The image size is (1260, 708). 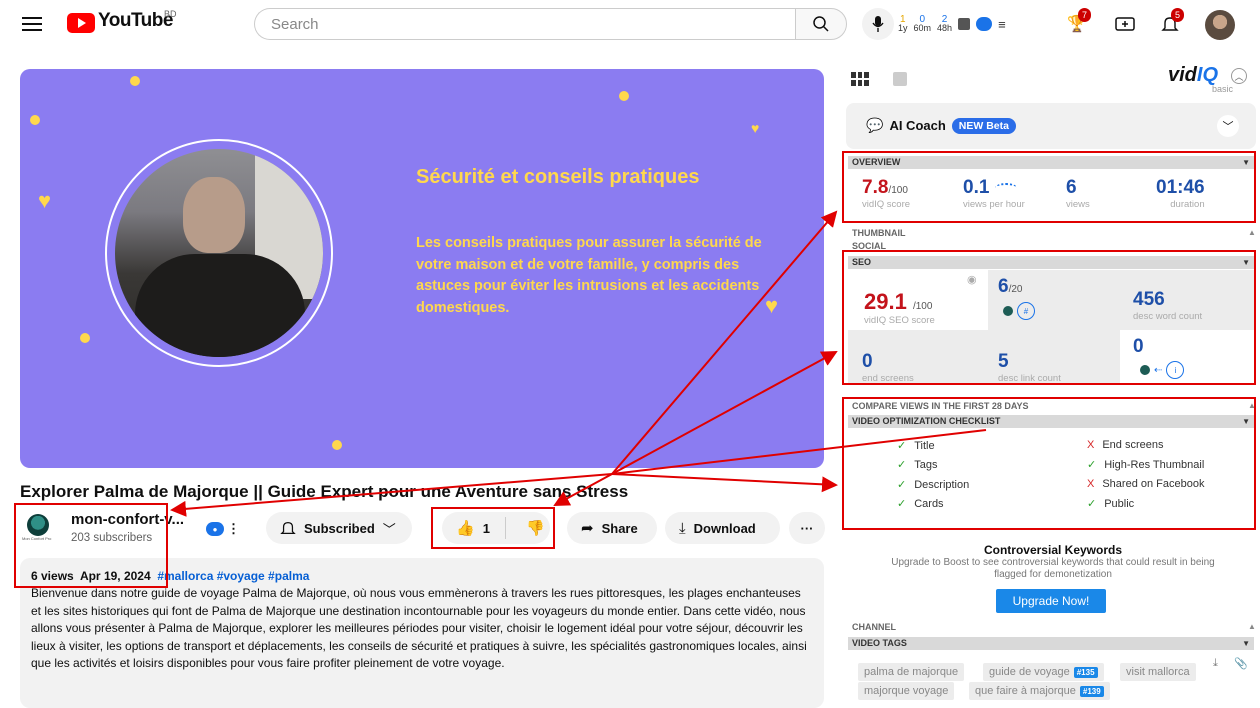 I want to click on slide-title: Sécurité et conseils pratiques, so click(x=558, y=177).